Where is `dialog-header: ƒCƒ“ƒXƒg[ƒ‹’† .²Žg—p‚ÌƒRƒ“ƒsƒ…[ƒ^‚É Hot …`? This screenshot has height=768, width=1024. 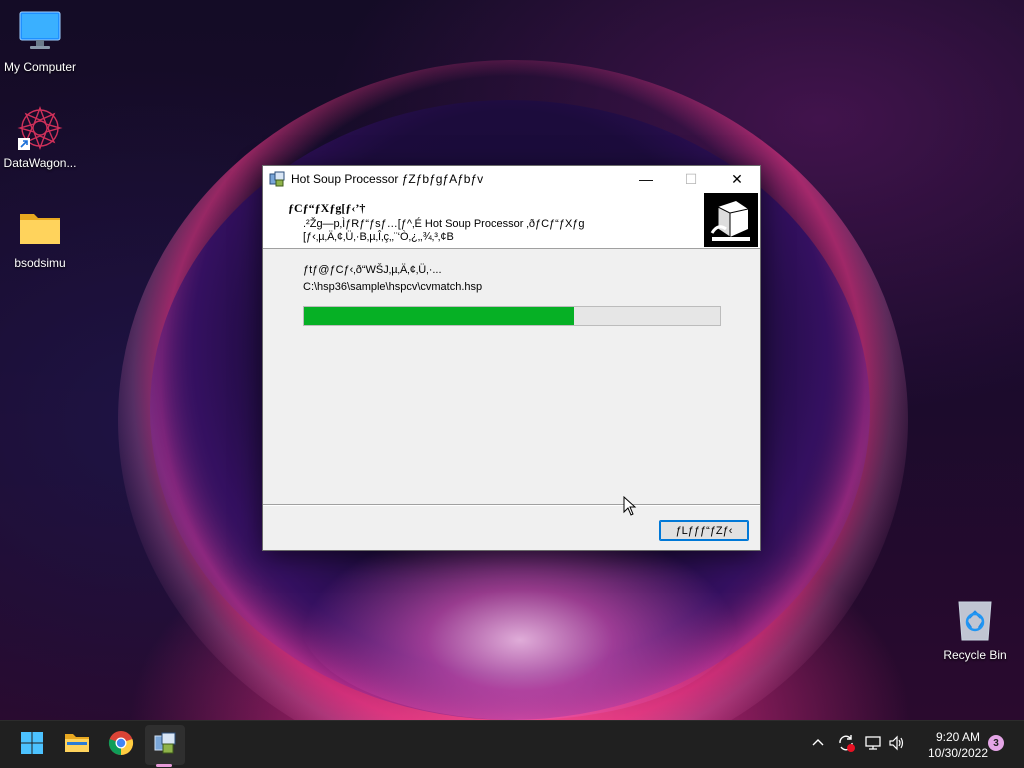 dialog-header: ƒCƒ“ƒXƒg[ƒ‹’† .²Žg—p‚ÌƒRƒ“ƒsƒ…[ƒ^‚É Hot … is located at coordinates (511, 220).